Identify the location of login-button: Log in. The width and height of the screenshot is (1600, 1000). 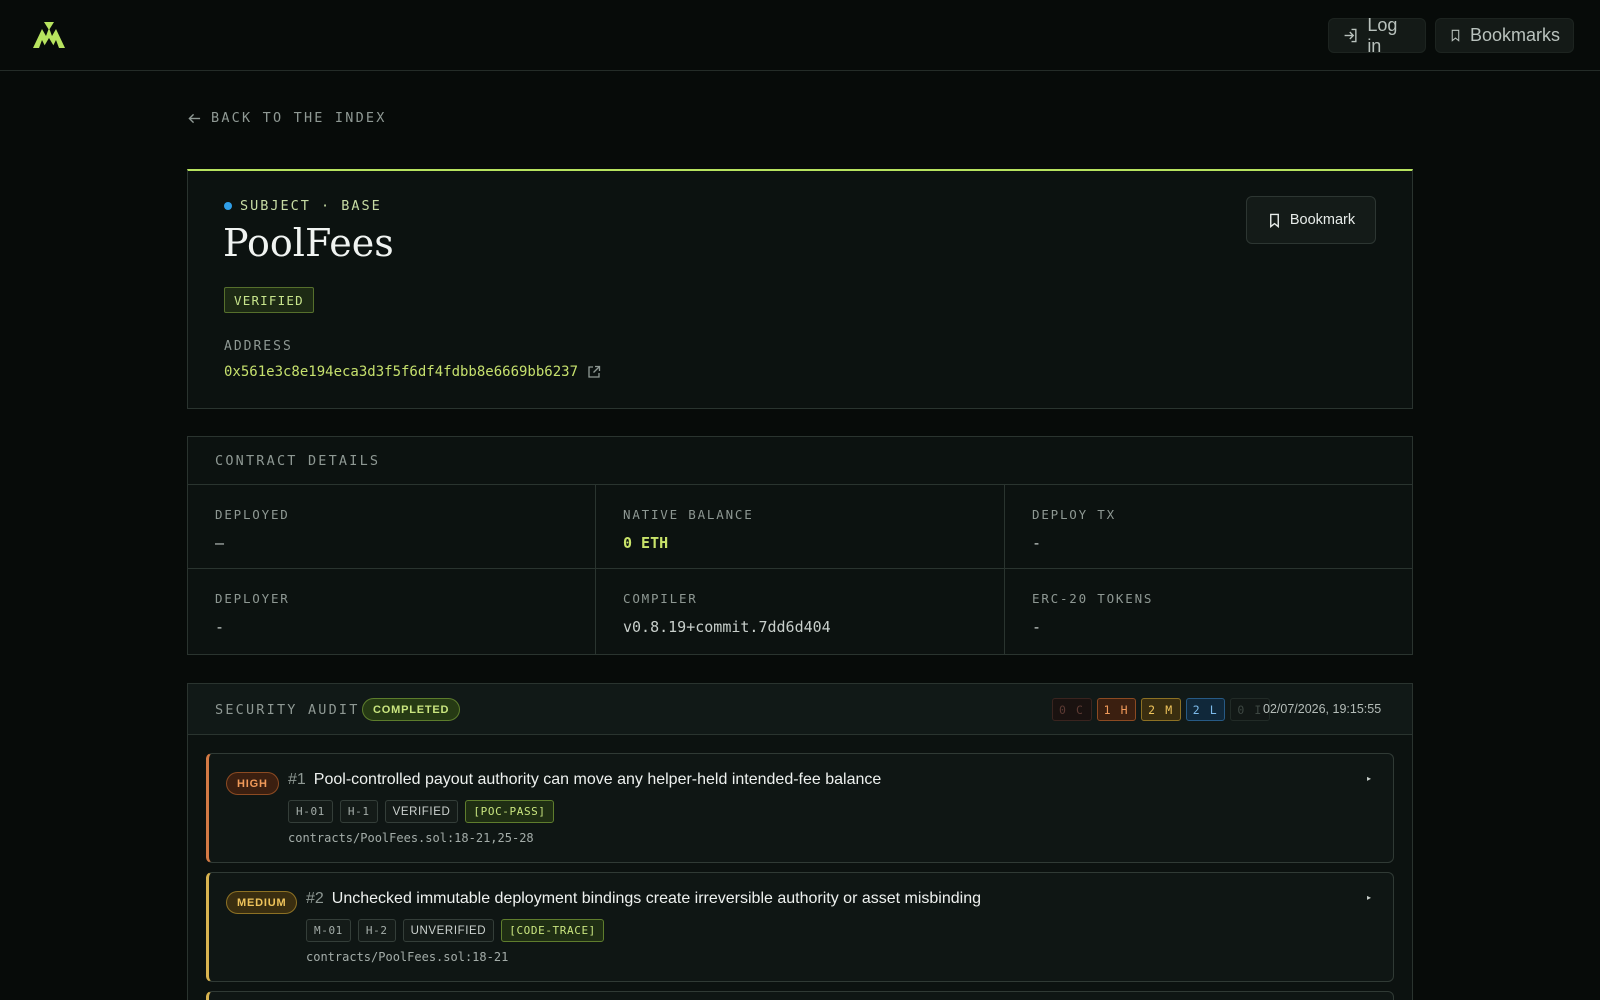
(1377, 35).